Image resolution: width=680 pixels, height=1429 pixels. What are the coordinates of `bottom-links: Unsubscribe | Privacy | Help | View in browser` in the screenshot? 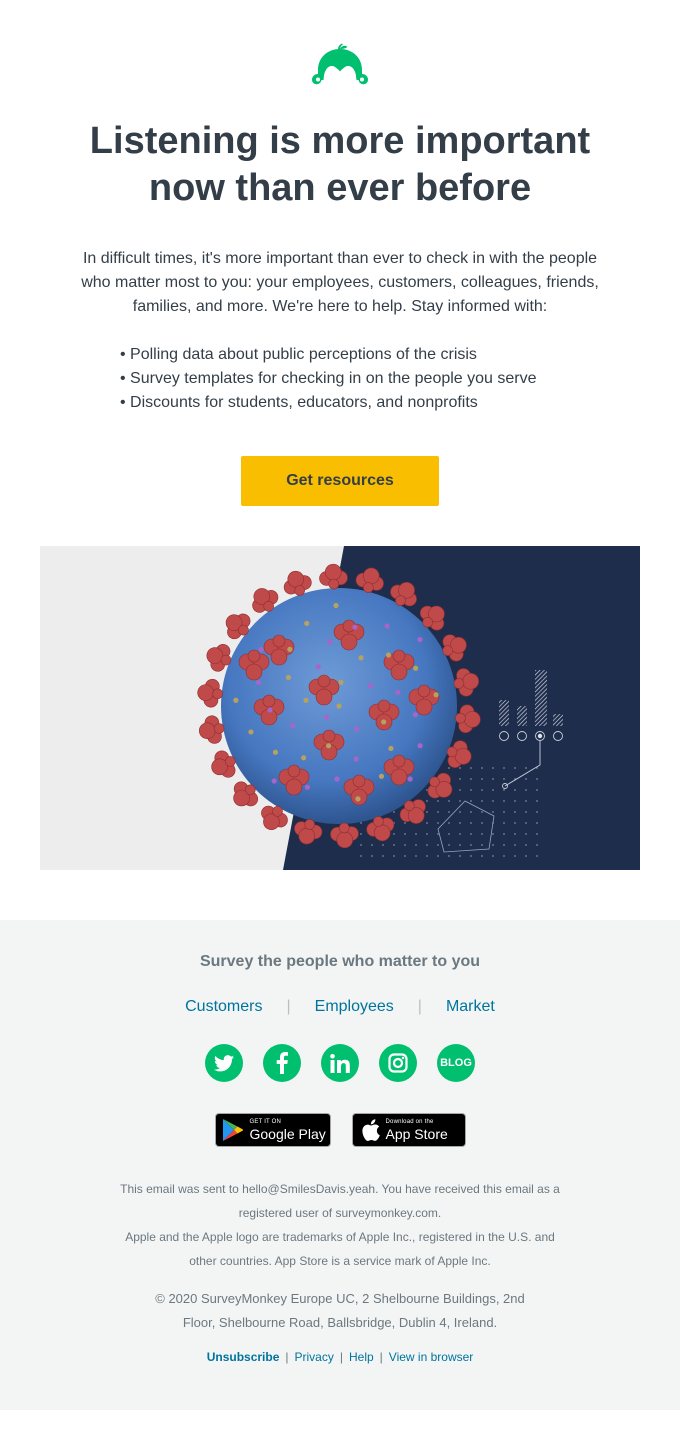 It's located at (340, 1357).